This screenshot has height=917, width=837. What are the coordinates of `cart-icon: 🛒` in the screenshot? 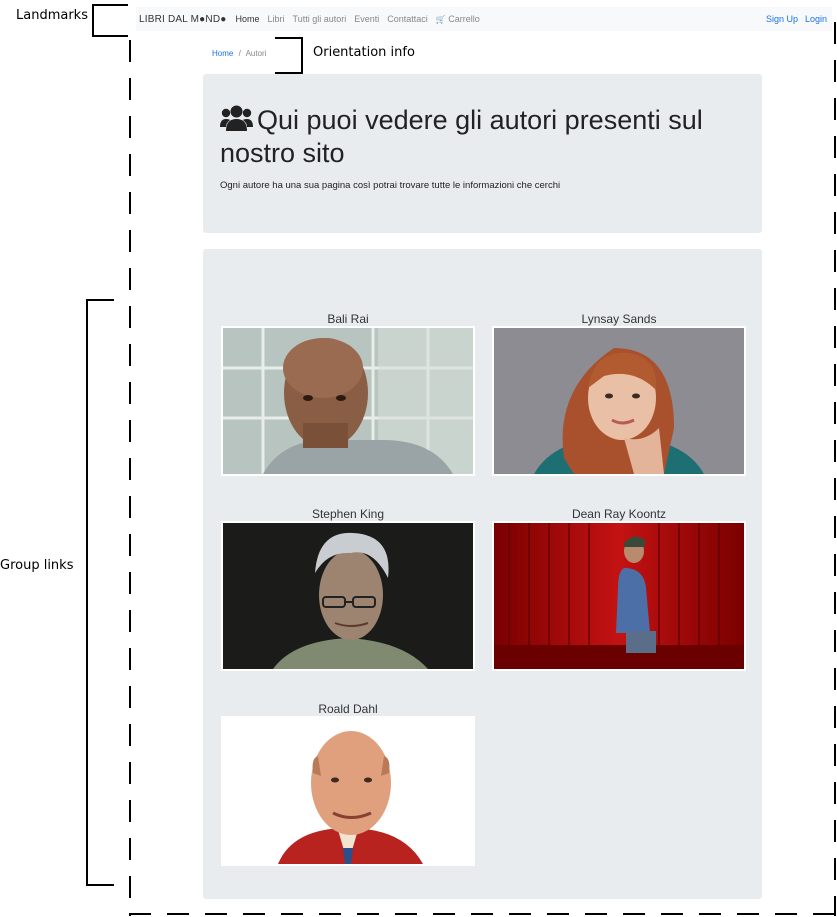 It's located at (440, 19).